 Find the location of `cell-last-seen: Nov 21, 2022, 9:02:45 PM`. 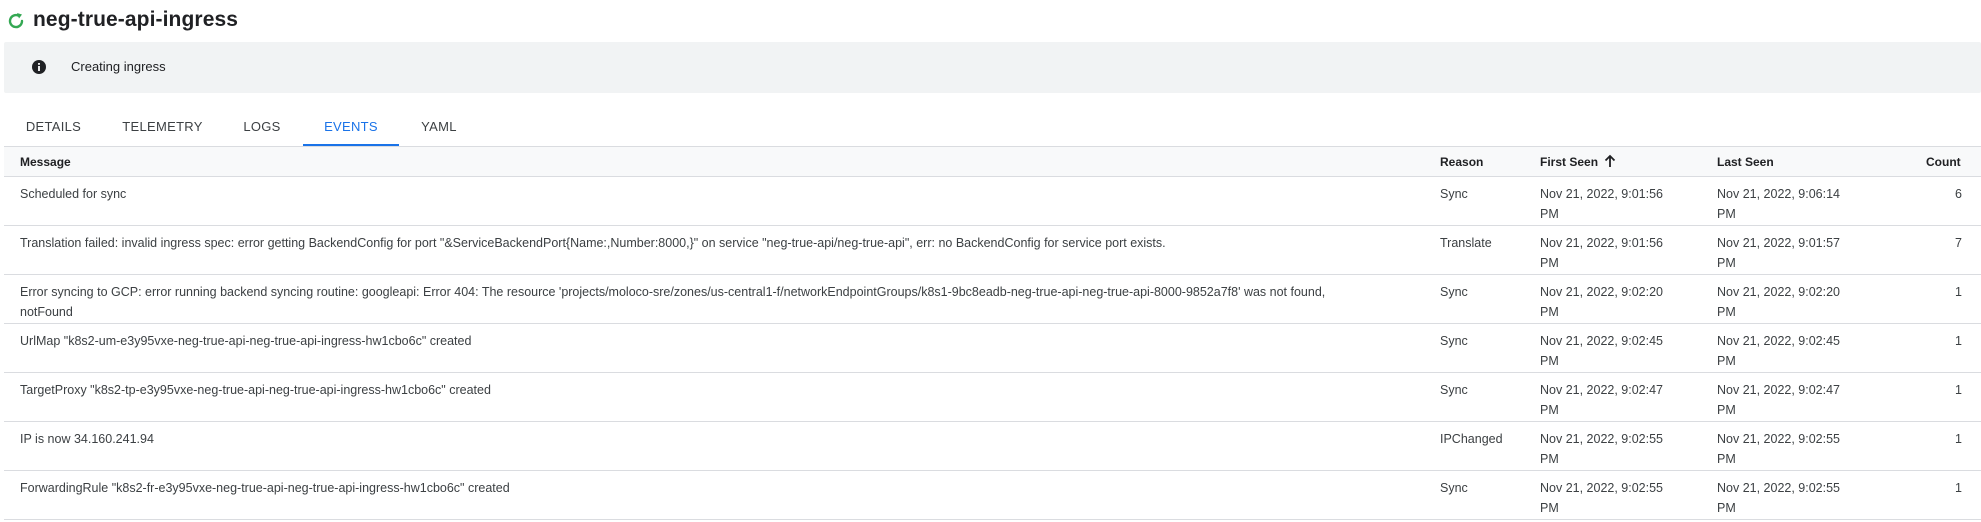

cell-last-seen: Nov 21, 2022, 9:02:45 PM is located at coordinates (1779, 351).